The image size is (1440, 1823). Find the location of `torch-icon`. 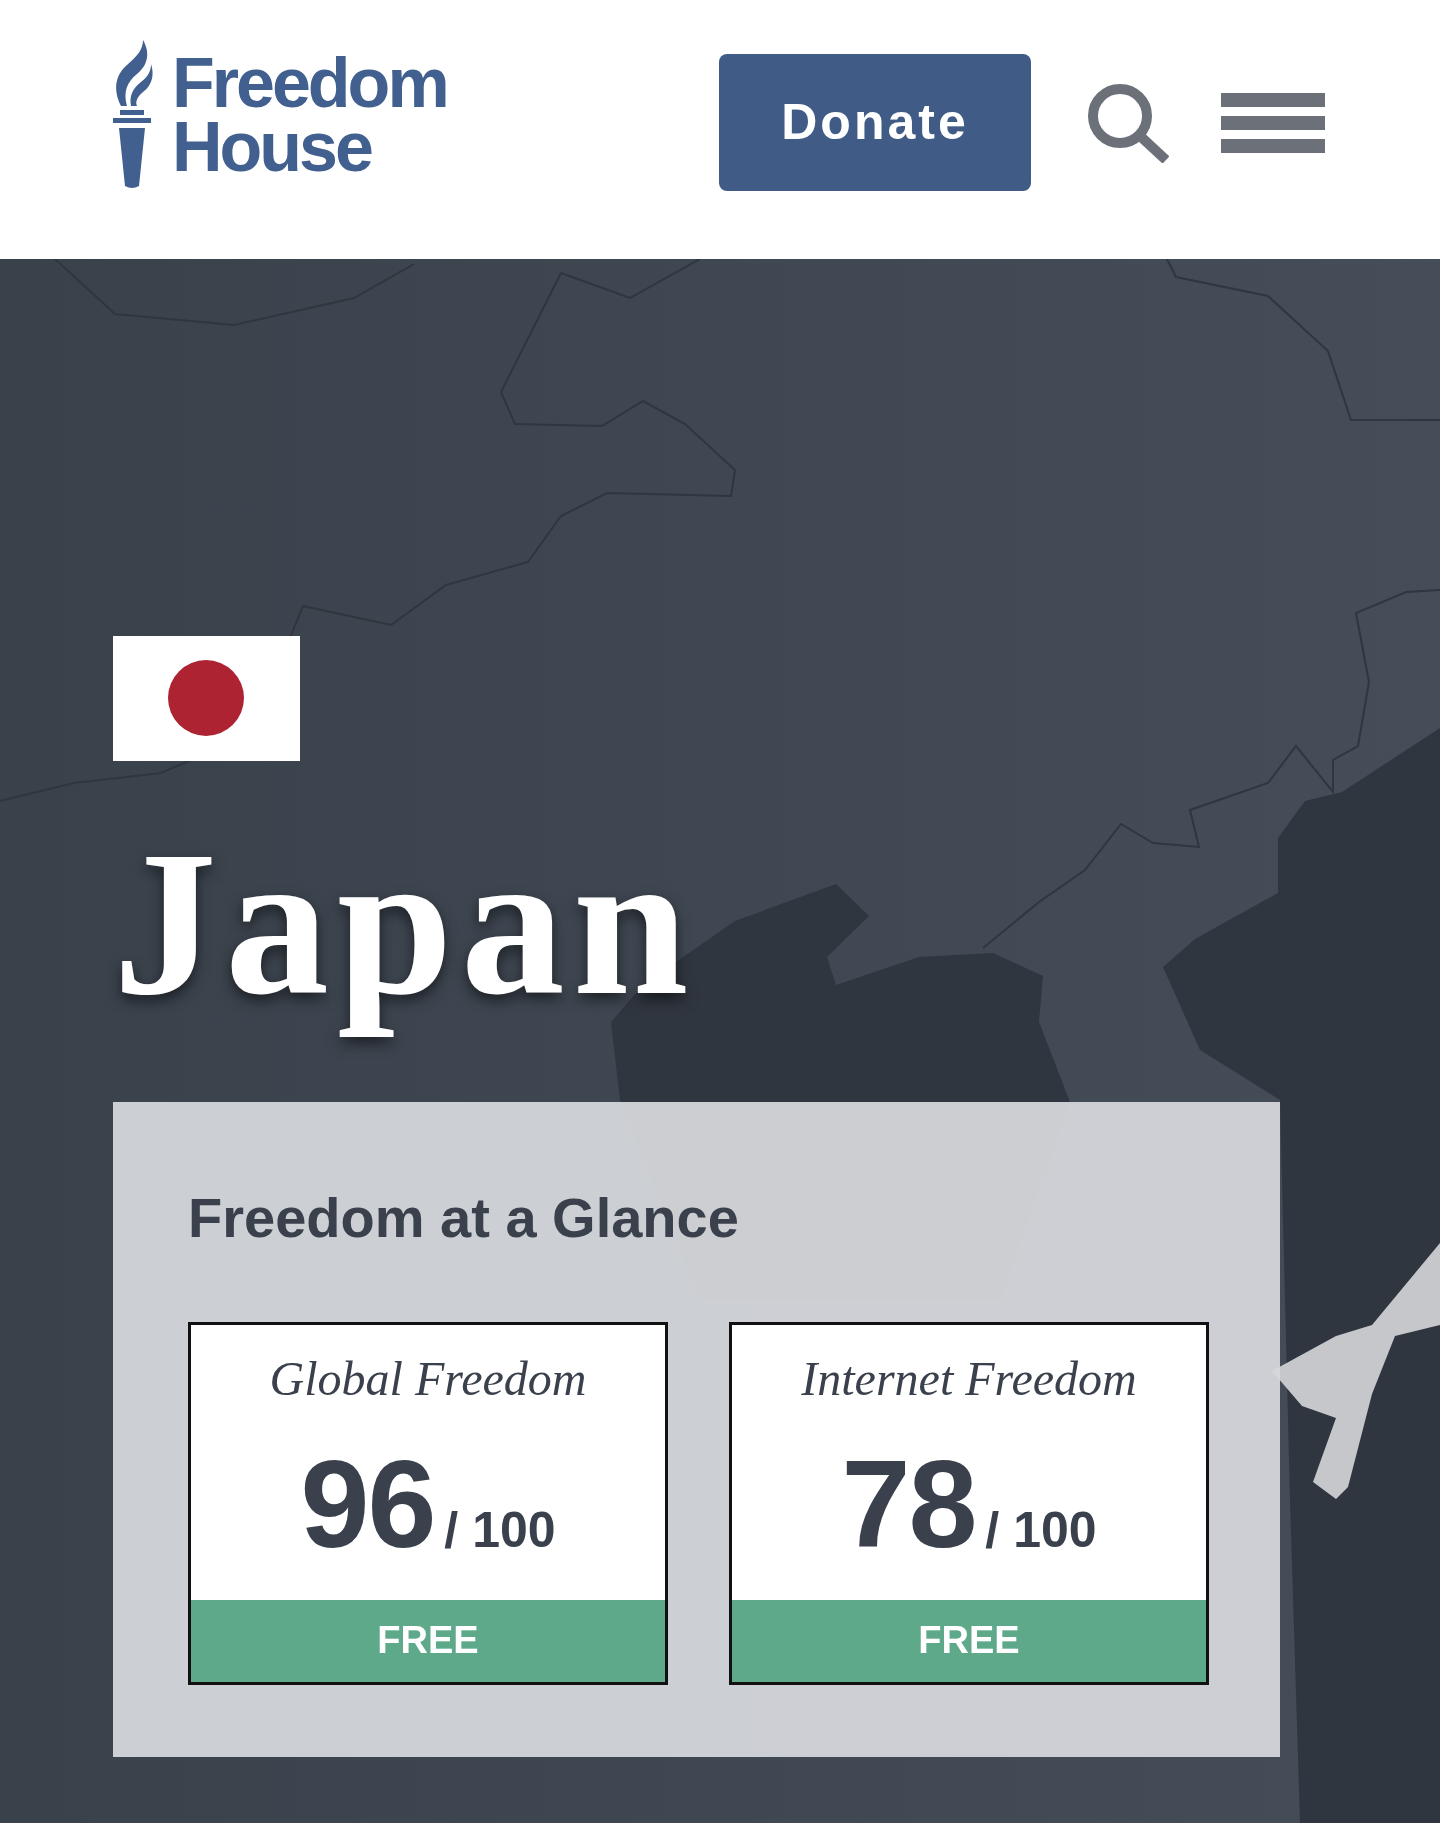

torch-icon is located at coordinates (133, 114).